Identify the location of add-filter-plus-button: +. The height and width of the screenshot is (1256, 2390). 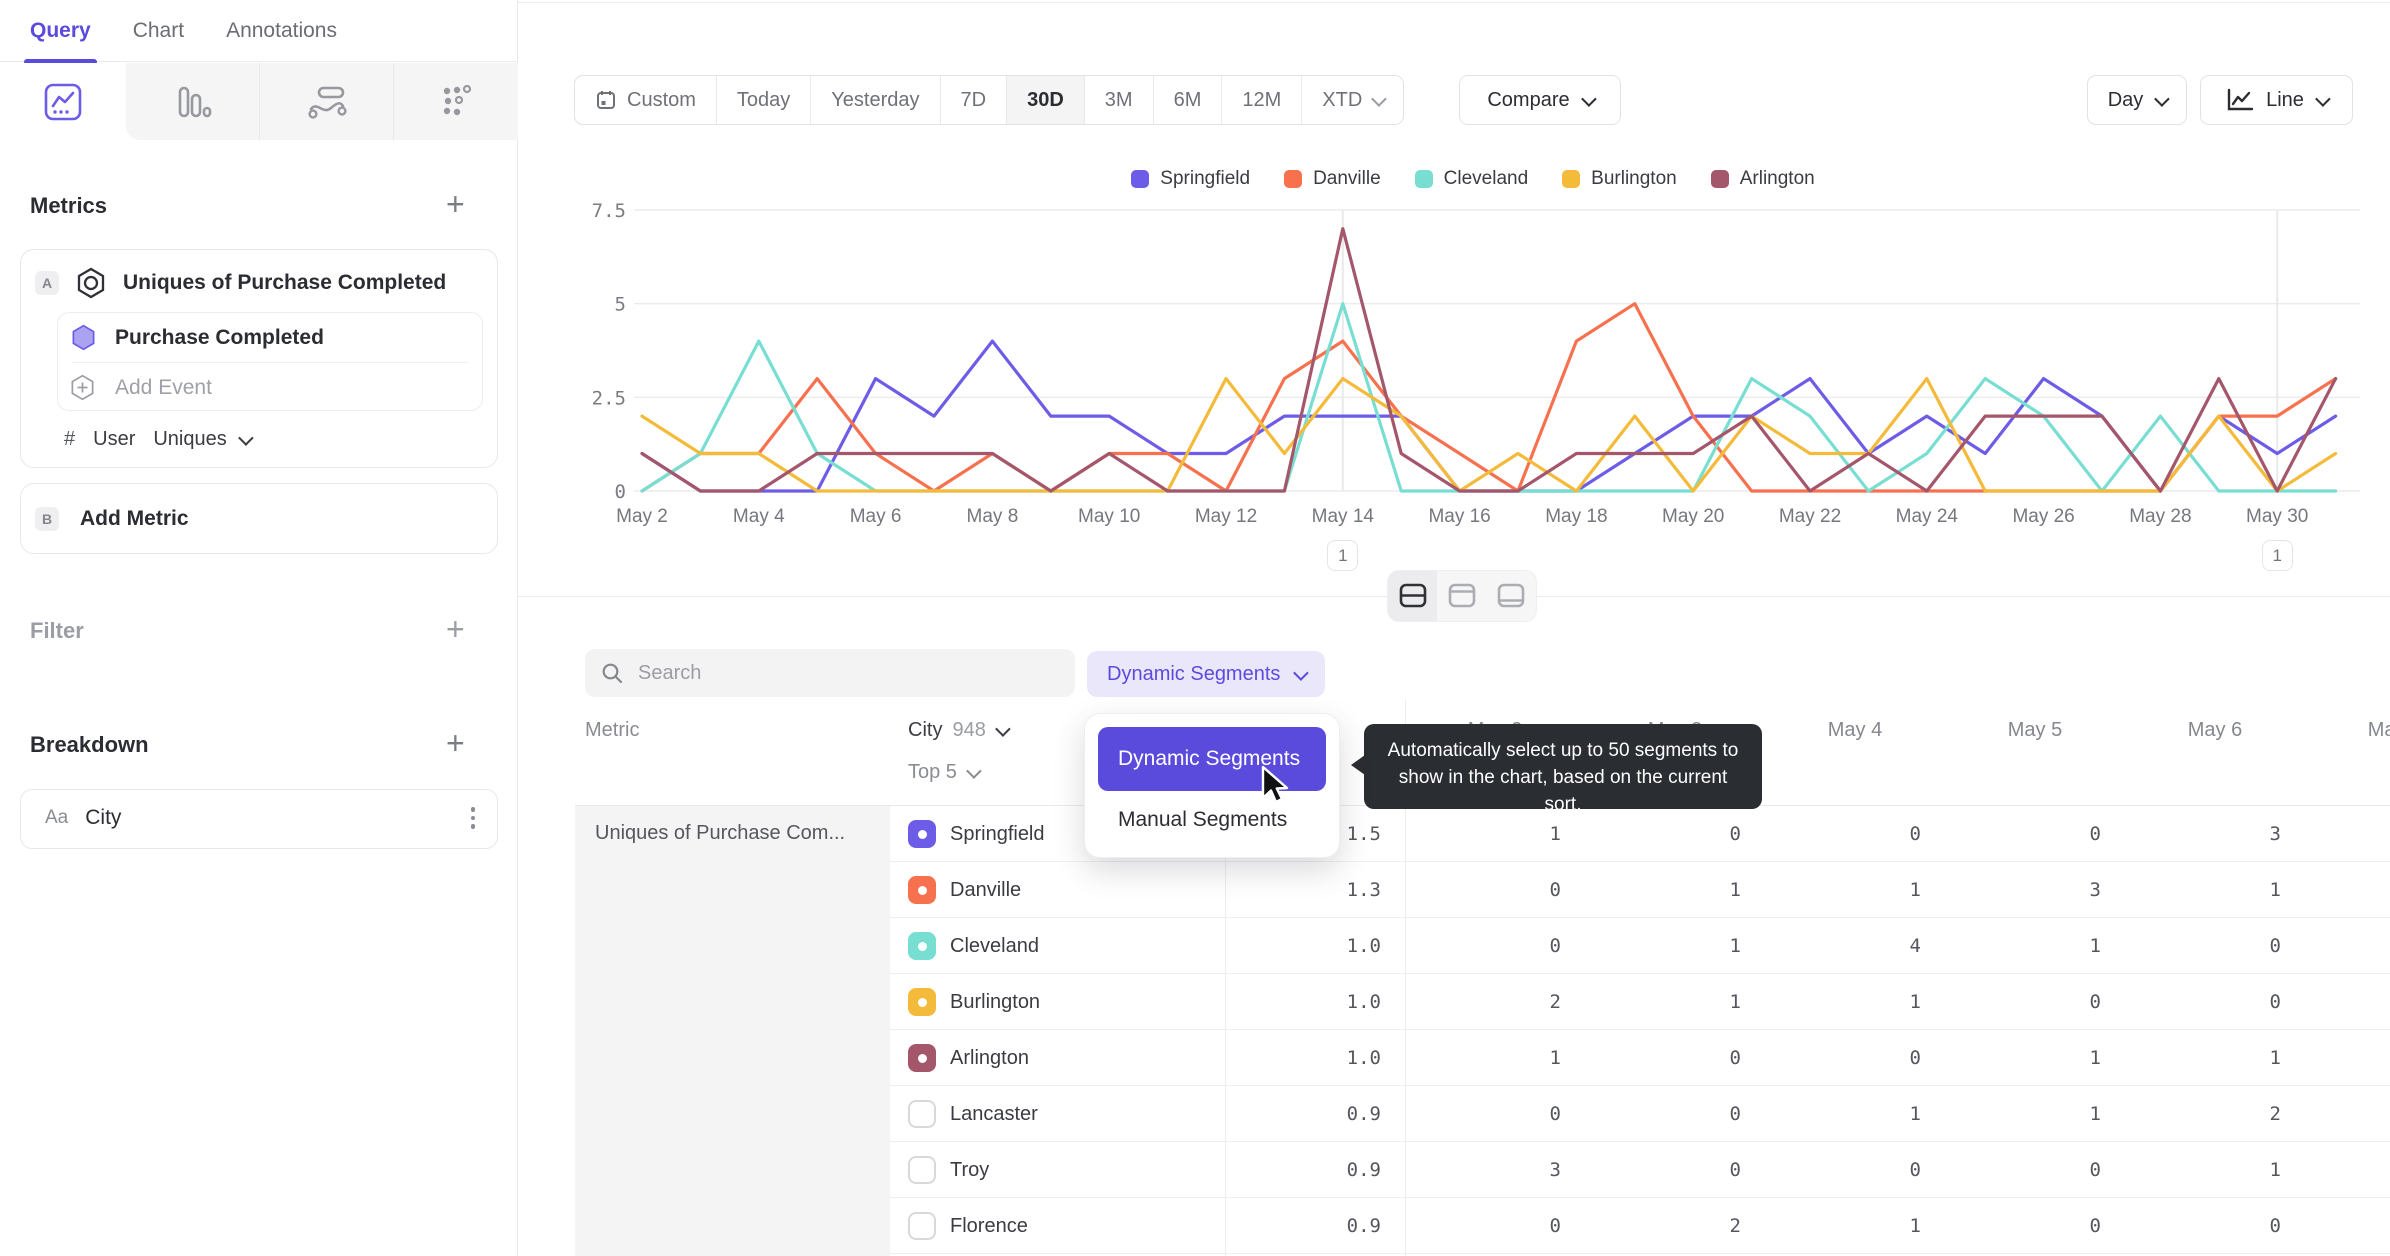
(455, 629).